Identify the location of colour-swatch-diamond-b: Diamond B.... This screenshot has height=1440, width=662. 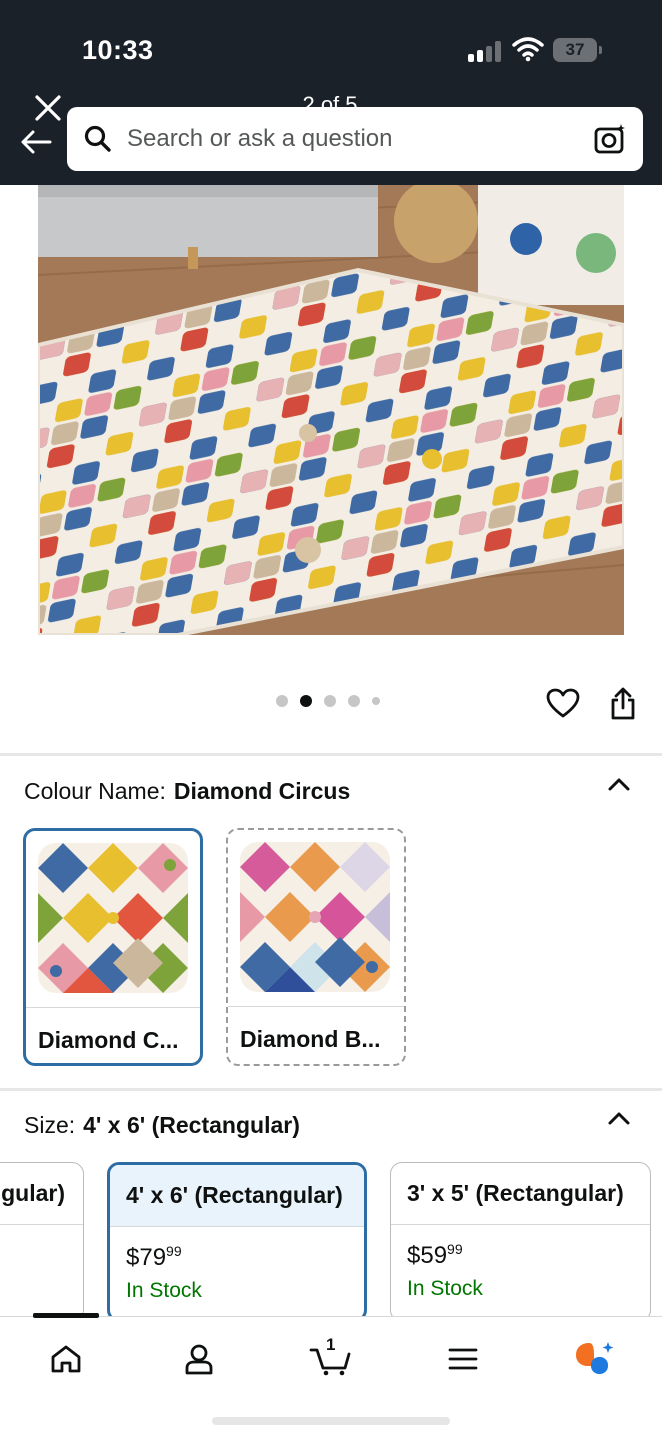
(316, 947).